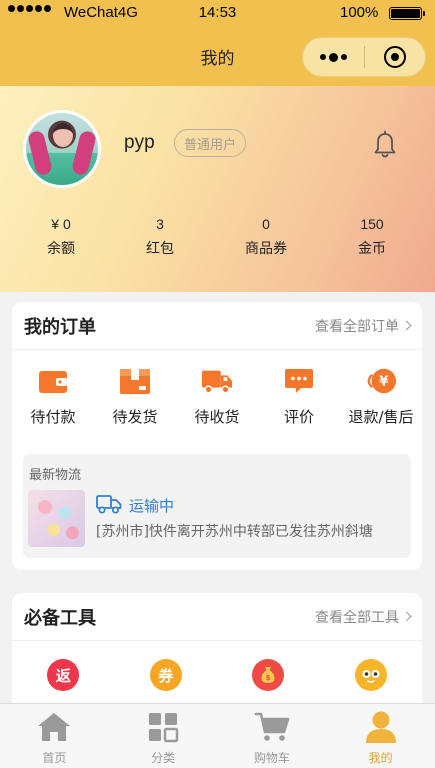 This screenshot has width=435, height=768. Describe the element at coordinates (266, 237) in the screenshot. I see `stat-coupon: 0 商品券` at that location.